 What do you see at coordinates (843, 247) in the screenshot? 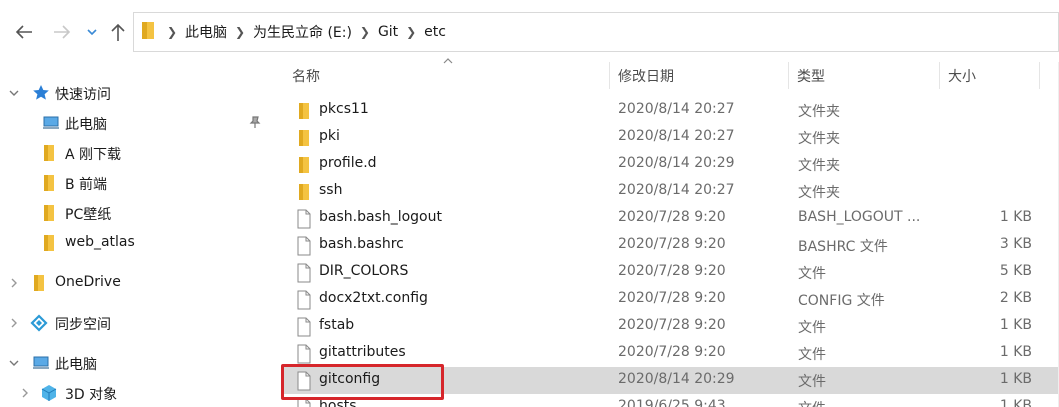
I see `file-type: BASHRC 文件` at bounding box center [843, 247].